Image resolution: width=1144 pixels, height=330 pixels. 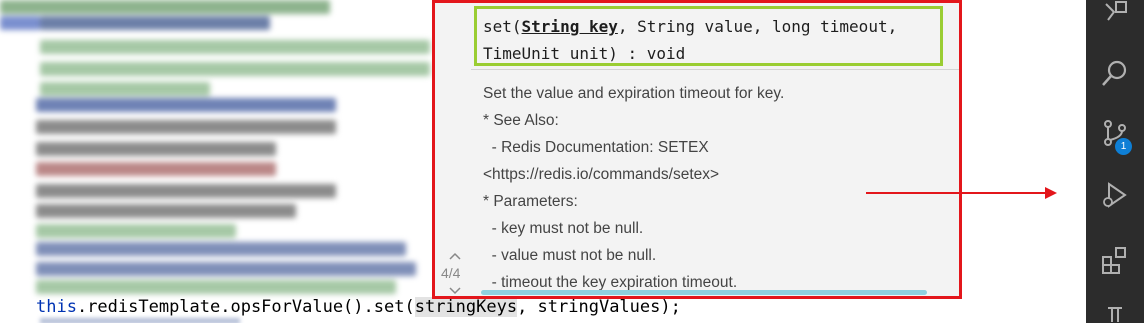 I want to click on doc-link: <https://redis.io/commands/setex>, so click(x=601, y=174).